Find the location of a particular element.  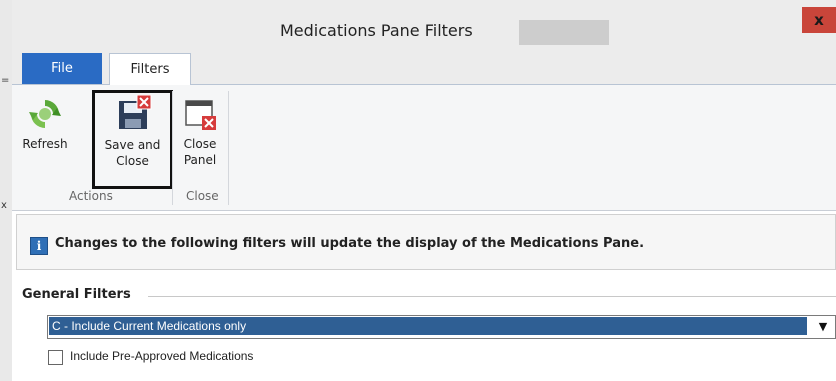

close-panel-label-line2: Panel is located at coordinates (200, 160).